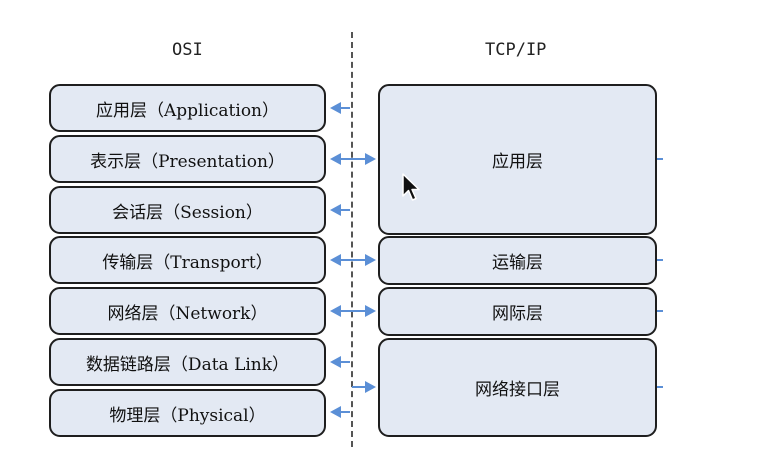 This screenshot has width=767, height=475. Describe the element at coordinates (364, 387) in the screenshot. I see `arrow-network-interface-right` at that location.